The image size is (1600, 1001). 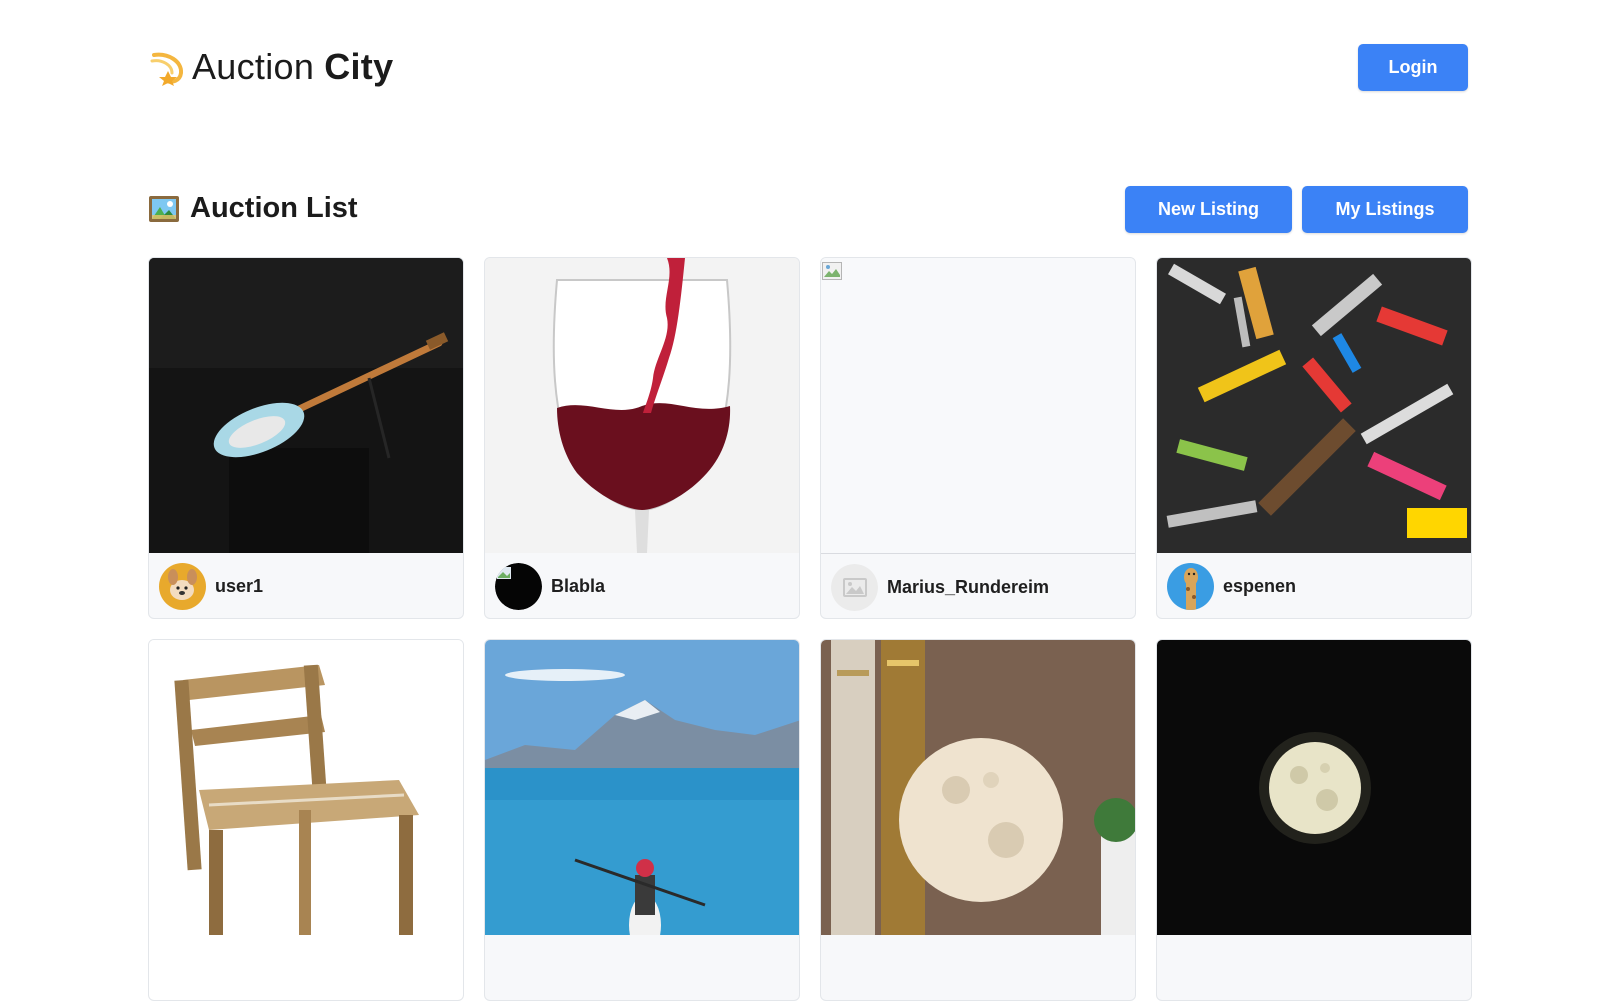 I want to click on site-header: Auction City Login, so click(x=808, y=67).